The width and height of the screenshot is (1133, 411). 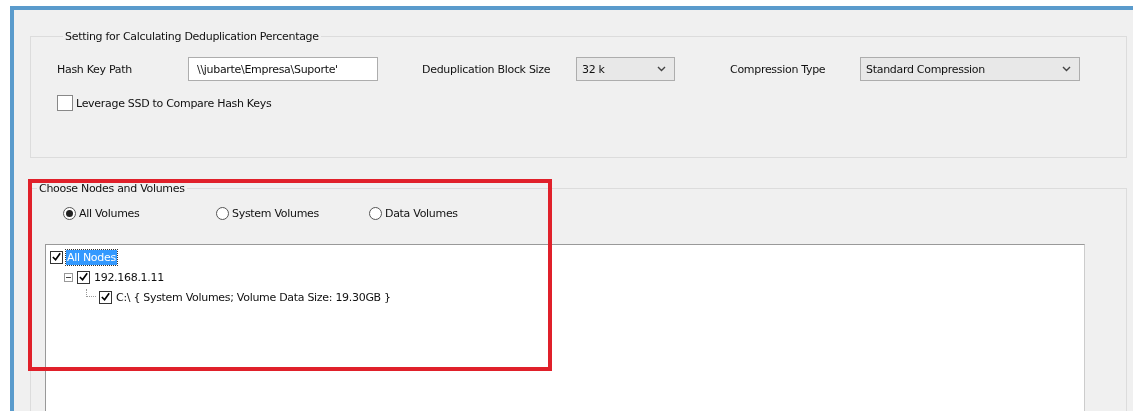 I want to click on tree-connector-icon, so click(x=91, y=293).